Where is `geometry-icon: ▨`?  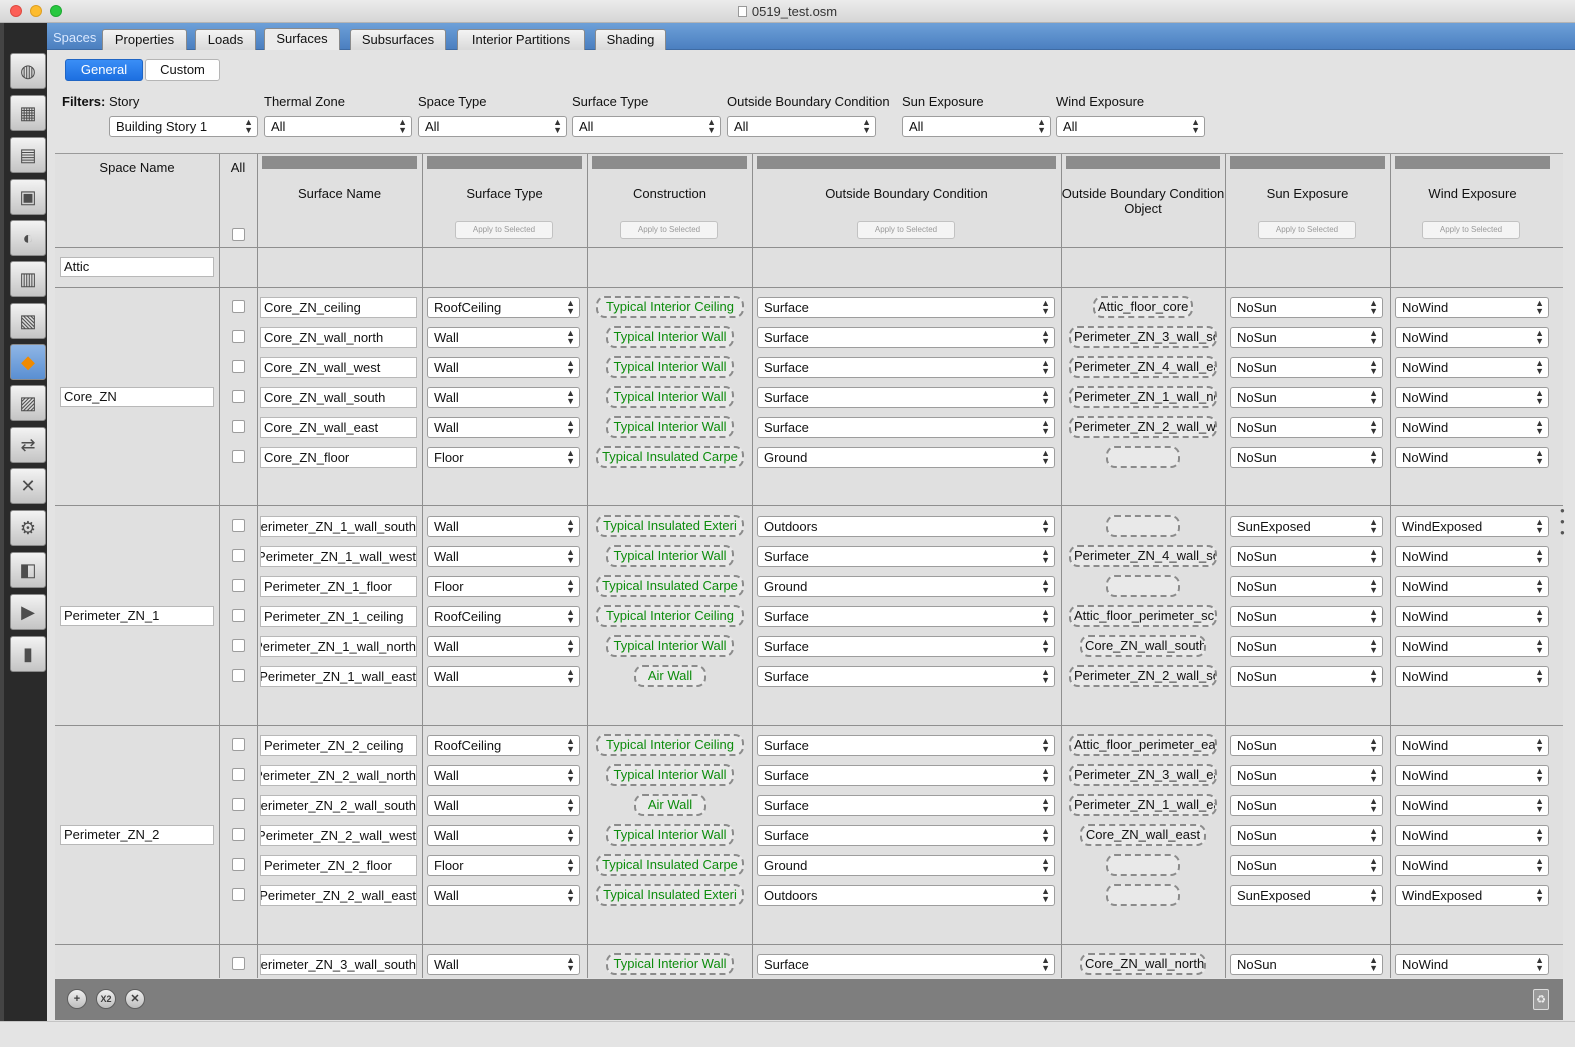 geometry-icon: ▨ is located at coordinates (28, 403).